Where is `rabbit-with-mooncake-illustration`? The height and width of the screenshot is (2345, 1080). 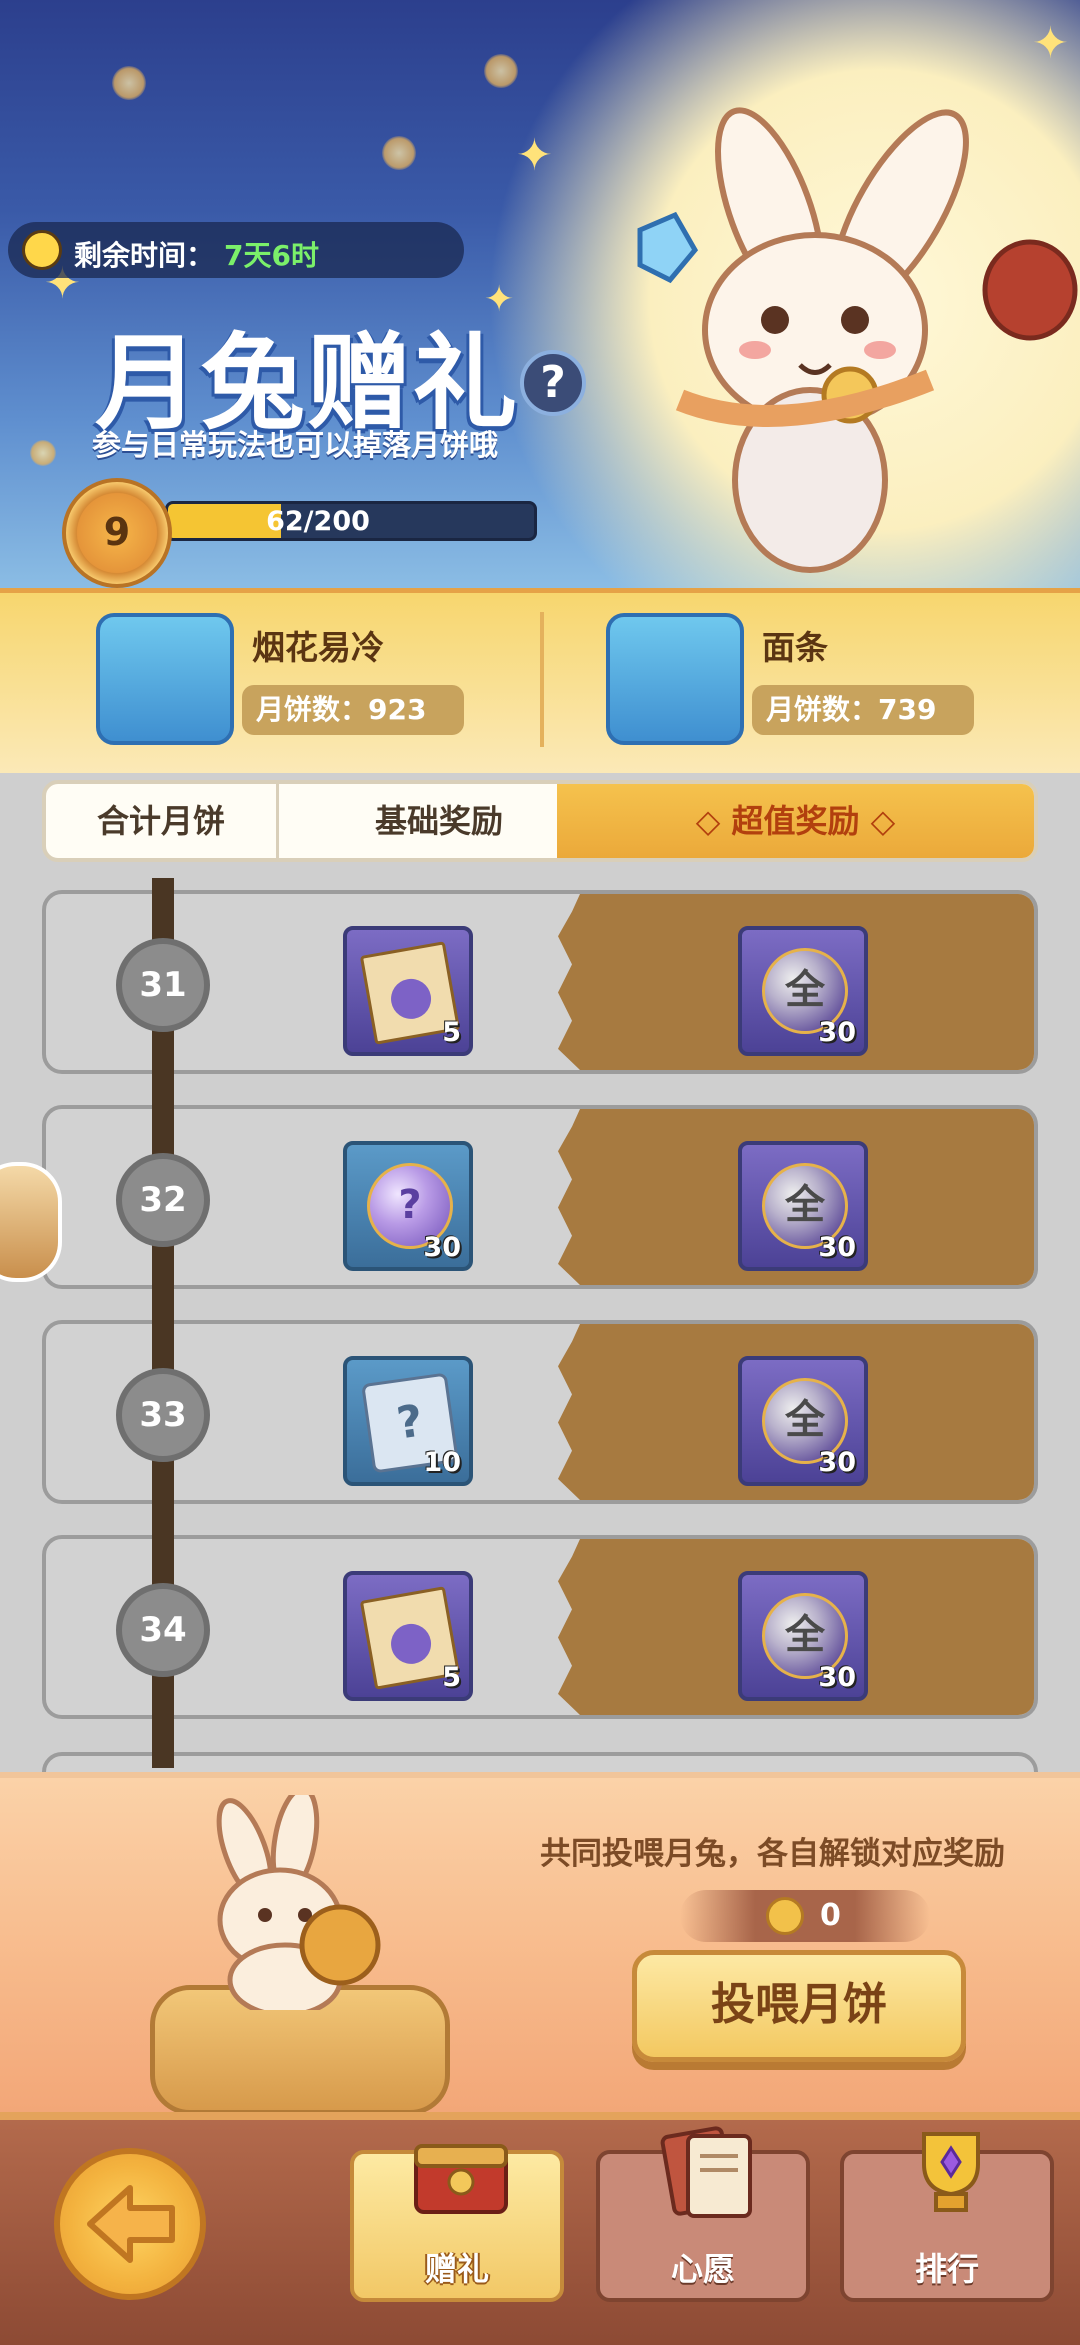 rabbit-with-mooncake-illustration is located at coordinates (298, 1902).